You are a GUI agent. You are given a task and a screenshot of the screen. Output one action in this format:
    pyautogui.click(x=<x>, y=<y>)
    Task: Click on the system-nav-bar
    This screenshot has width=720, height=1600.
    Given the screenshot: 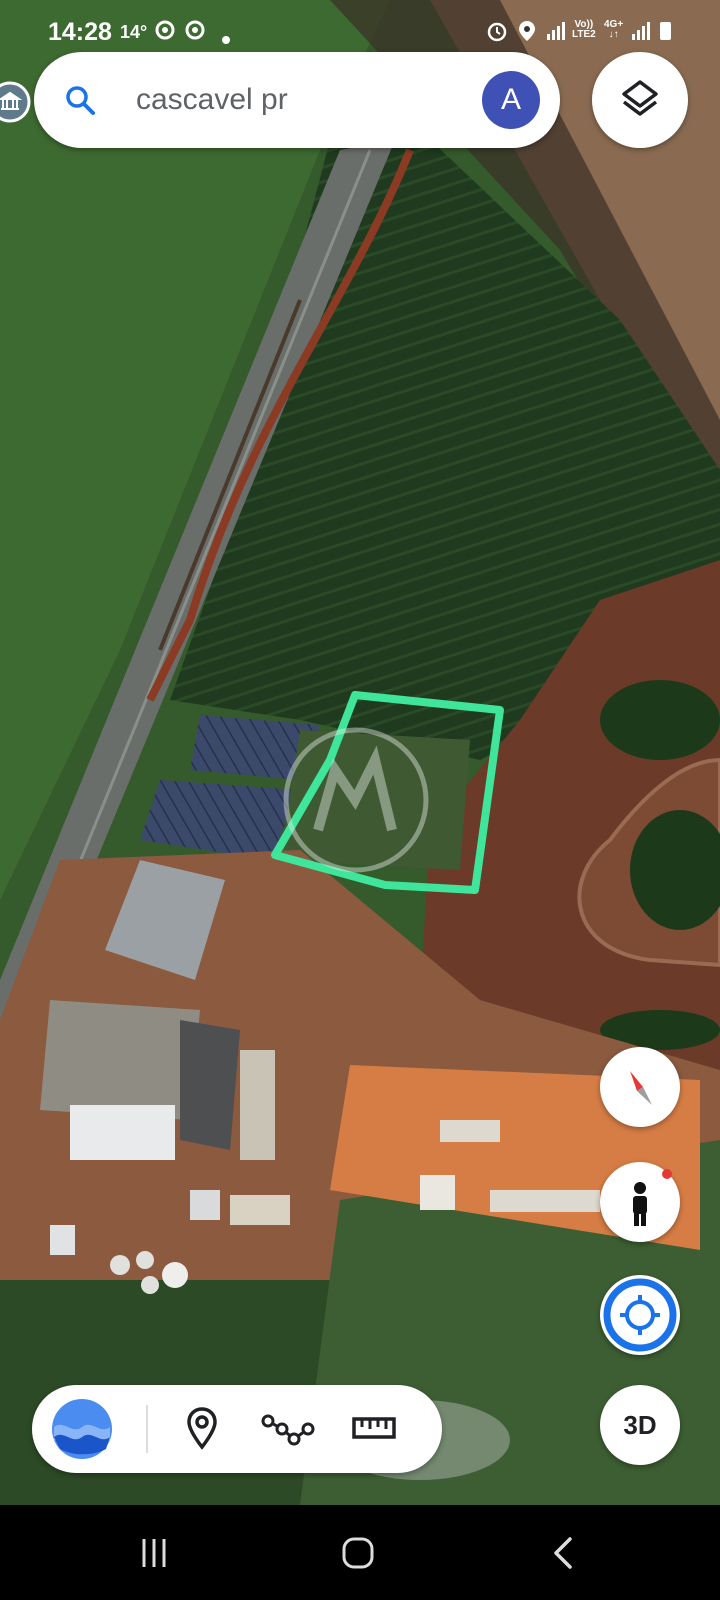 What is the action you would take?
    pyautogui.click(x=360, y=1552)
    